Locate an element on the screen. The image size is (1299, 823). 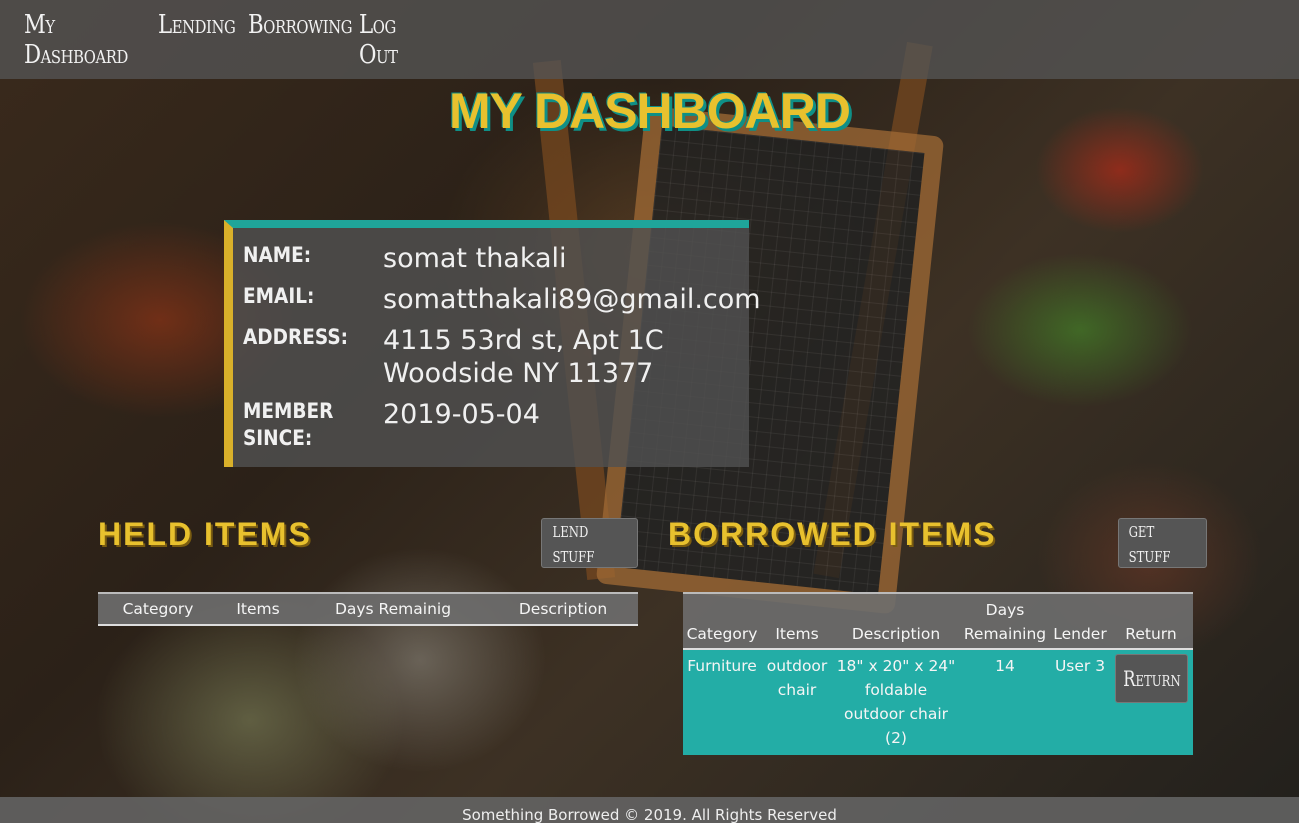
bor-col-items: Items is located at coordinates (797, 634).